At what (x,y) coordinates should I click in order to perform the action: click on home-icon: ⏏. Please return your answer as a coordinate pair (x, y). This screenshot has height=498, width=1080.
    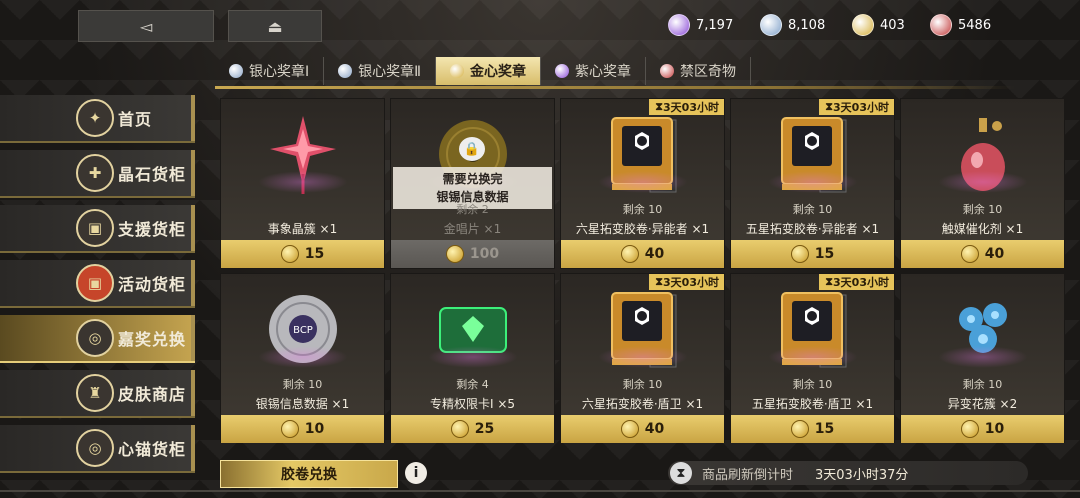
    Looking at the image, I should click on (275, 26).